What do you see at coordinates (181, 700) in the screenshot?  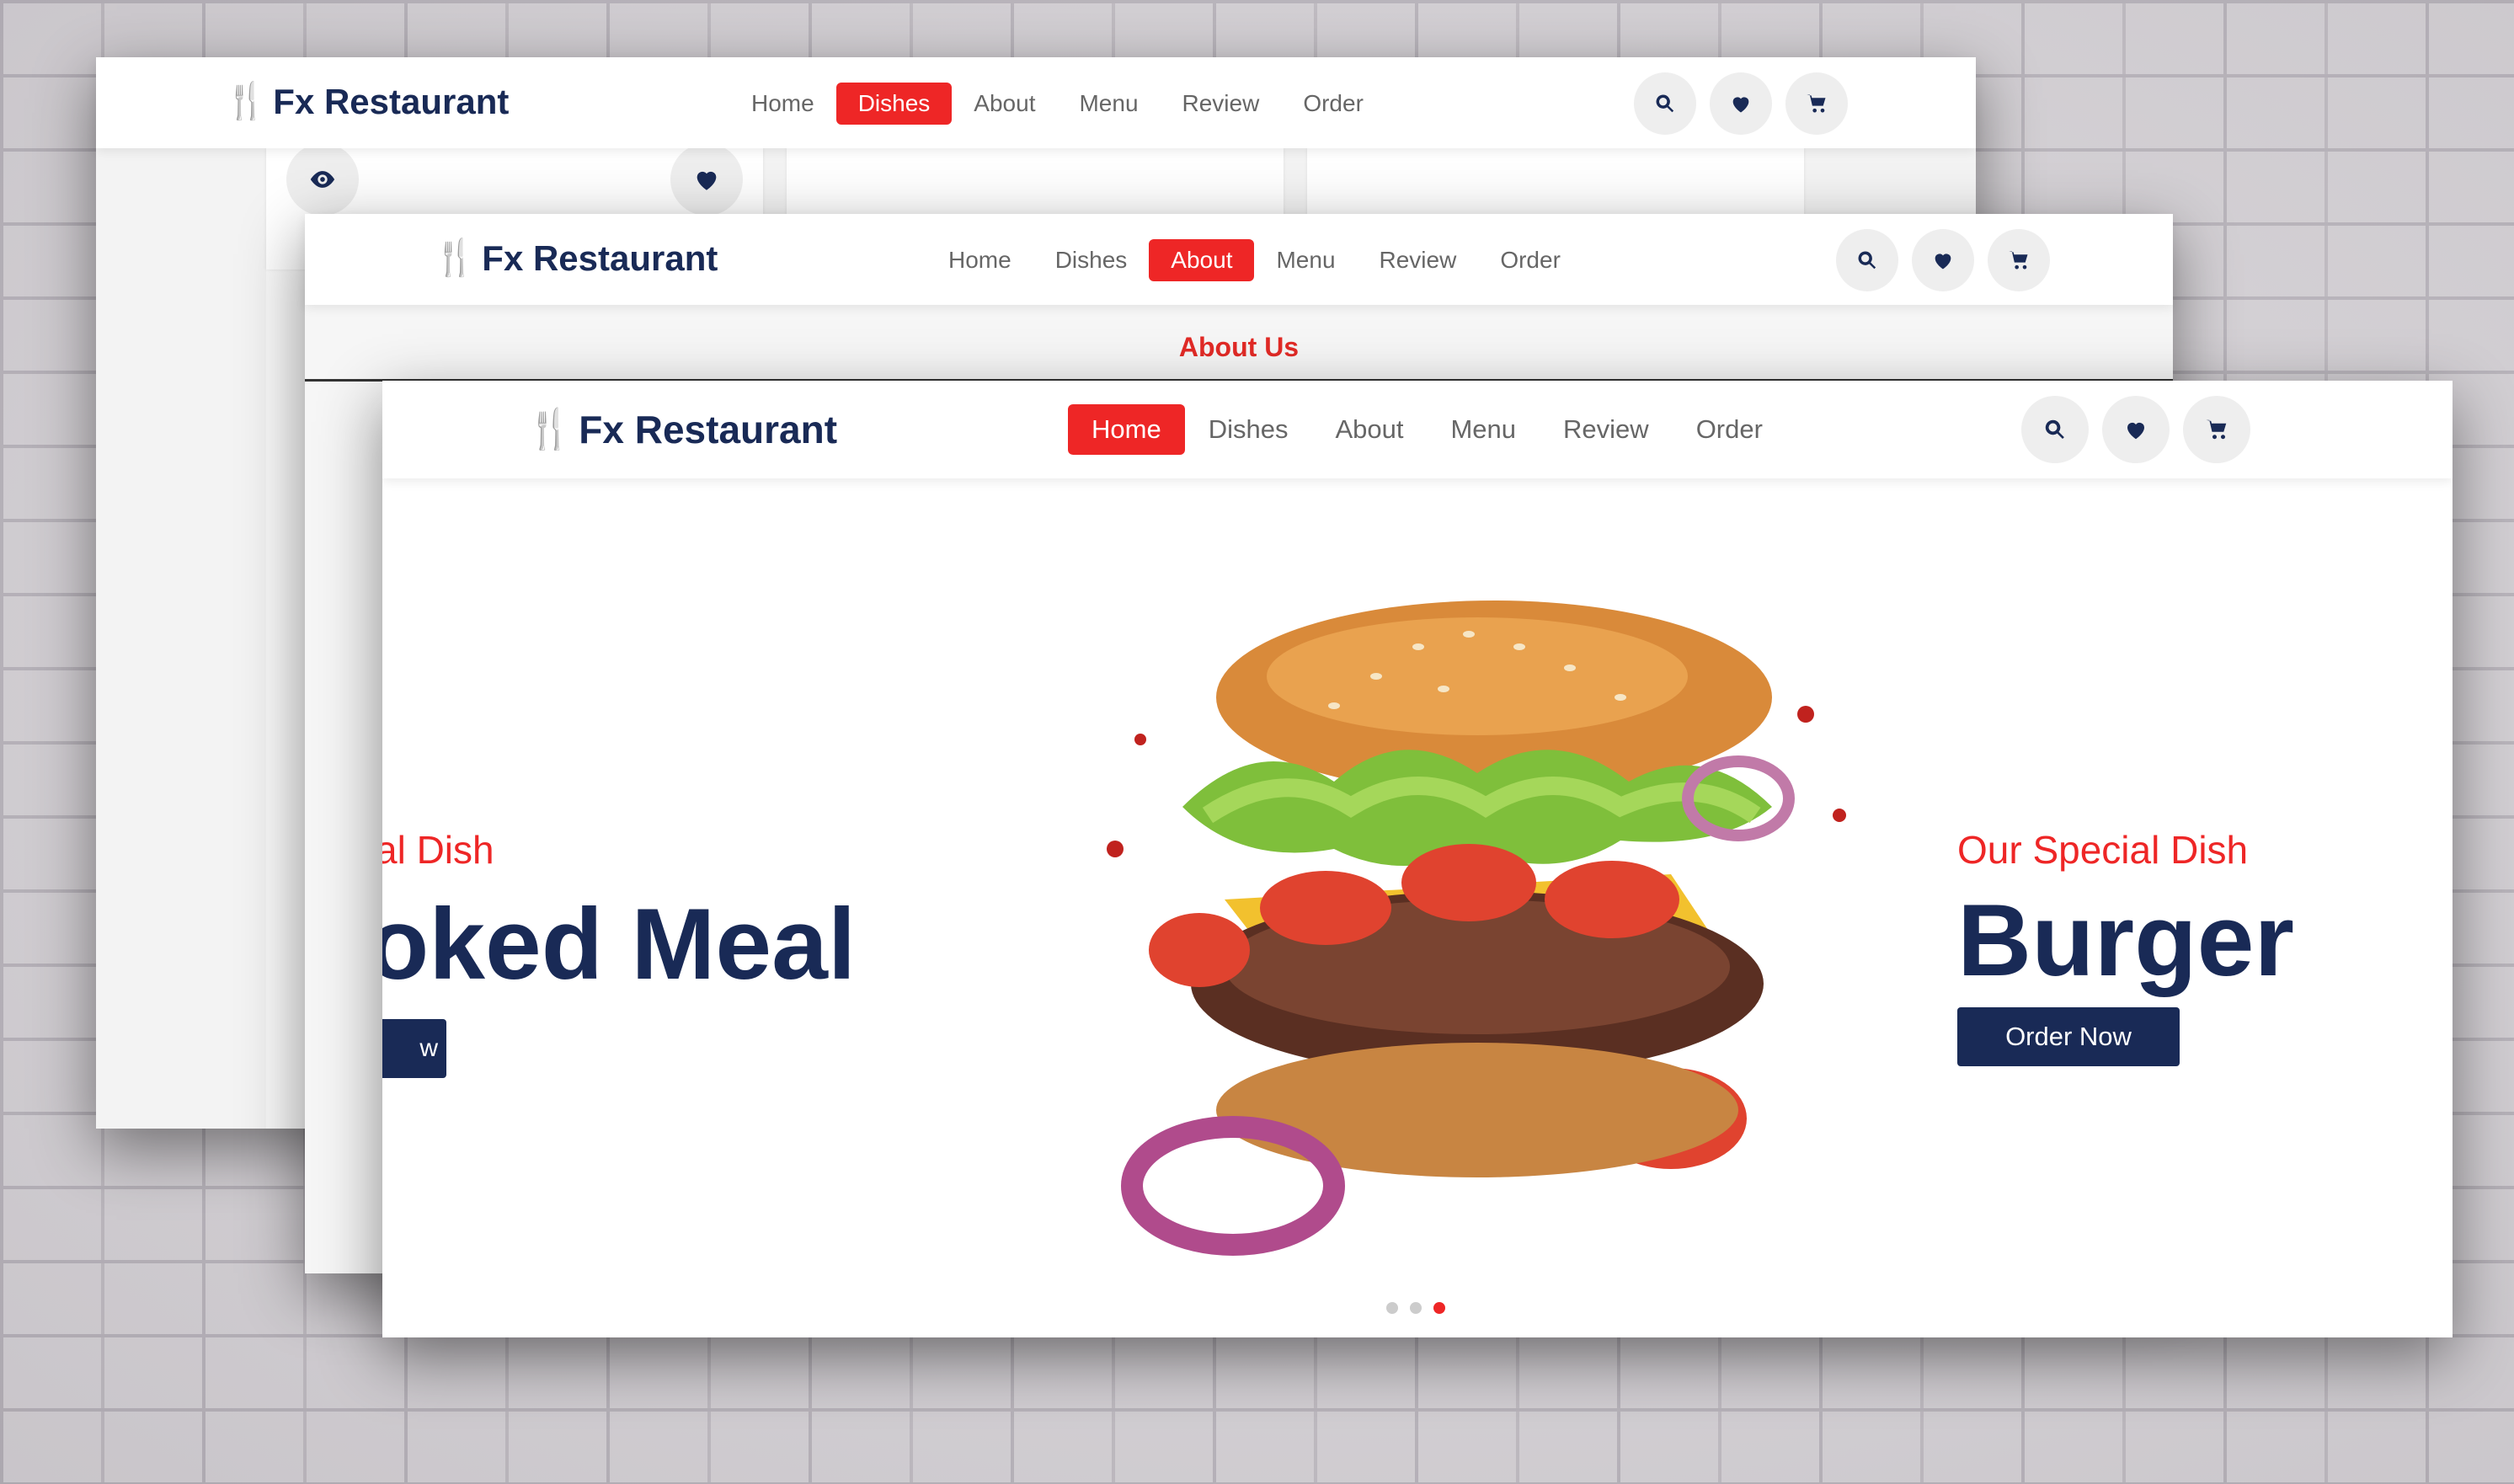 I see `back-page-side` at bounding box center [181, 700].